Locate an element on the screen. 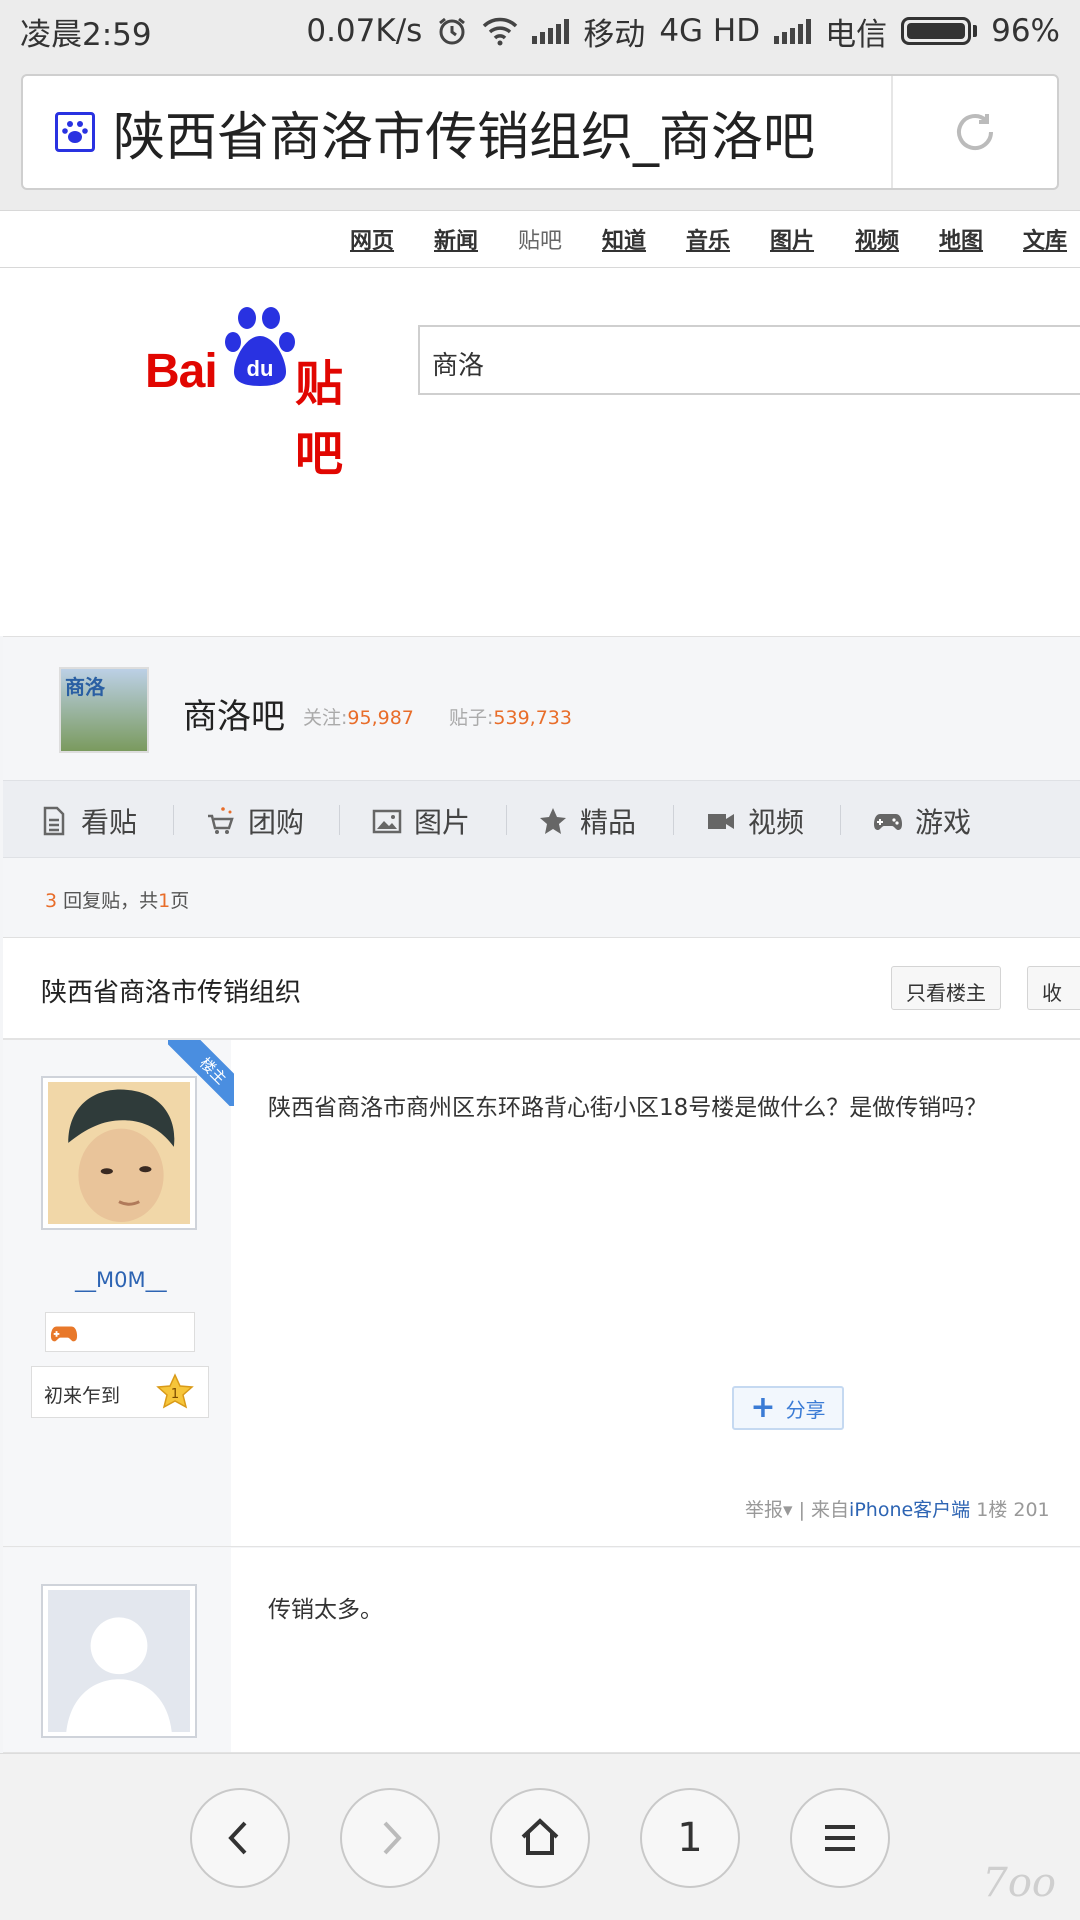  nav-map: 地图 is located at coordinates (961, 239).